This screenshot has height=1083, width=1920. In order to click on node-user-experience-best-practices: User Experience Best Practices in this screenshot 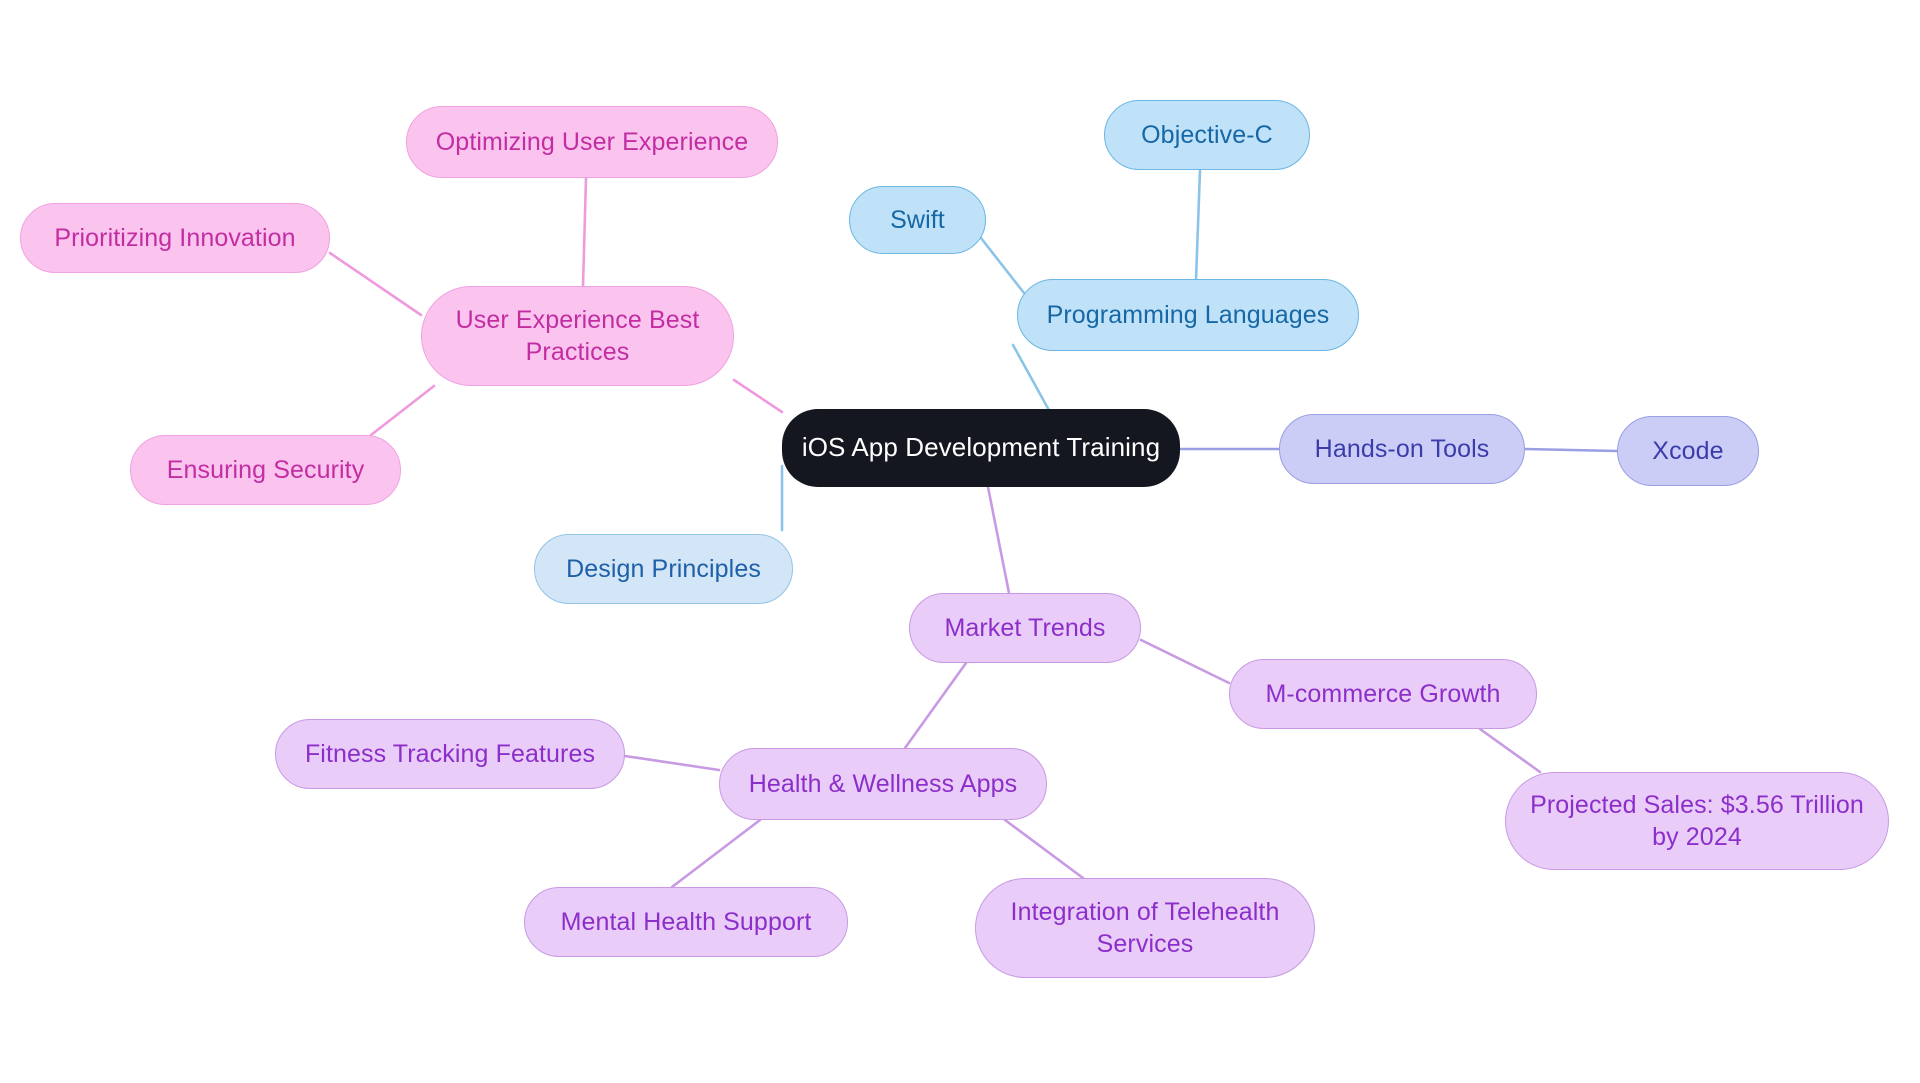, I will do `click(577, 336)`.